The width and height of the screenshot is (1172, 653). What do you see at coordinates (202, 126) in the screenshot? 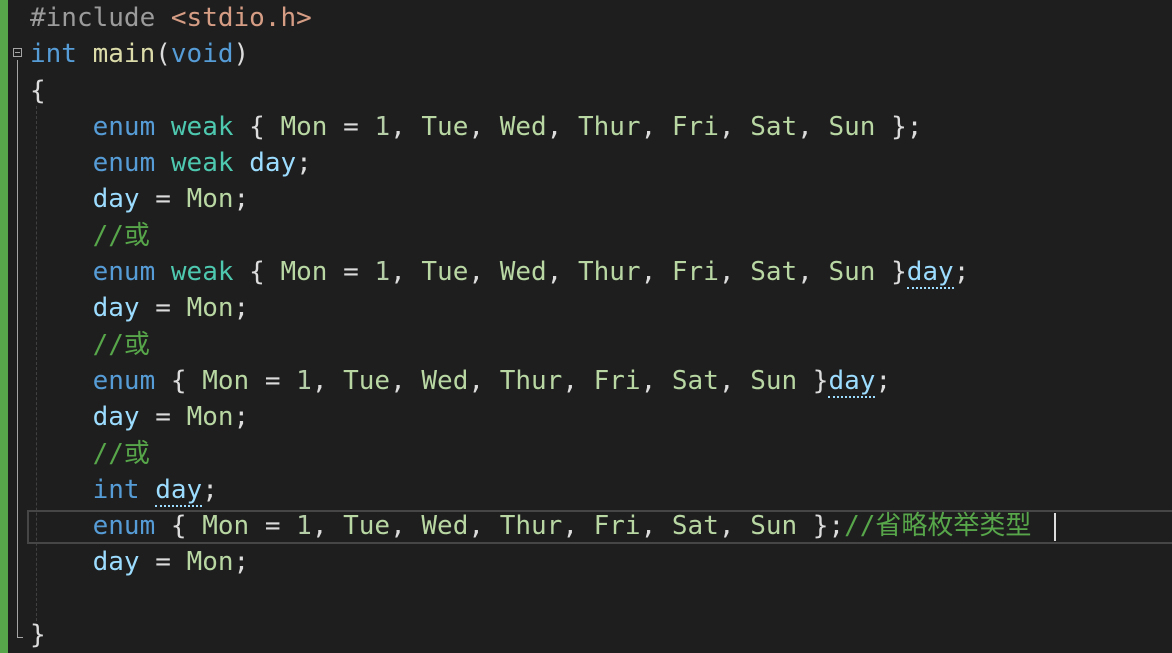
I see `code-token: weak` at bounding box center [202, 126].